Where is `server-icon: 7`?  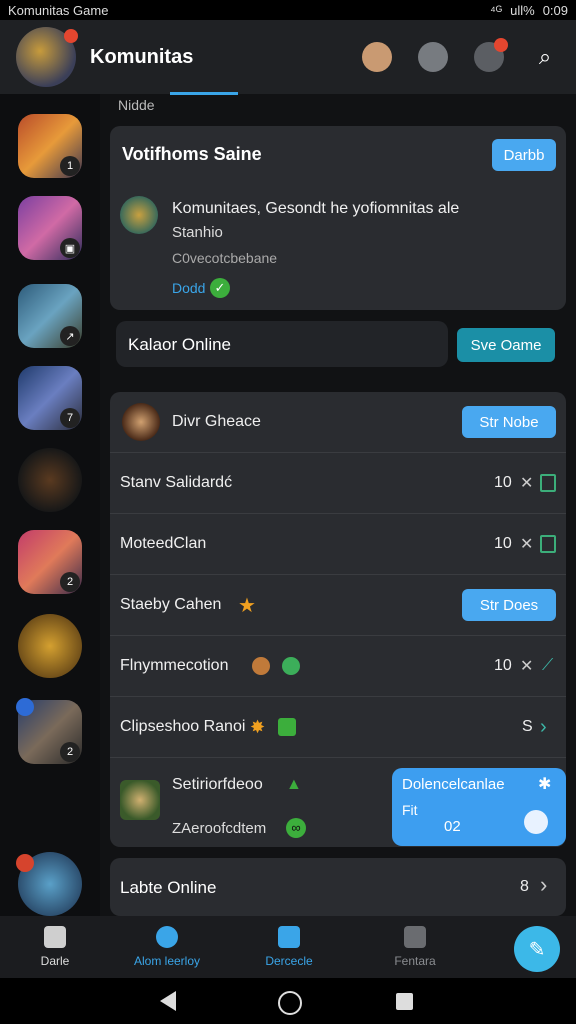
server-icon: 7 is located at coordinates (50, 398).